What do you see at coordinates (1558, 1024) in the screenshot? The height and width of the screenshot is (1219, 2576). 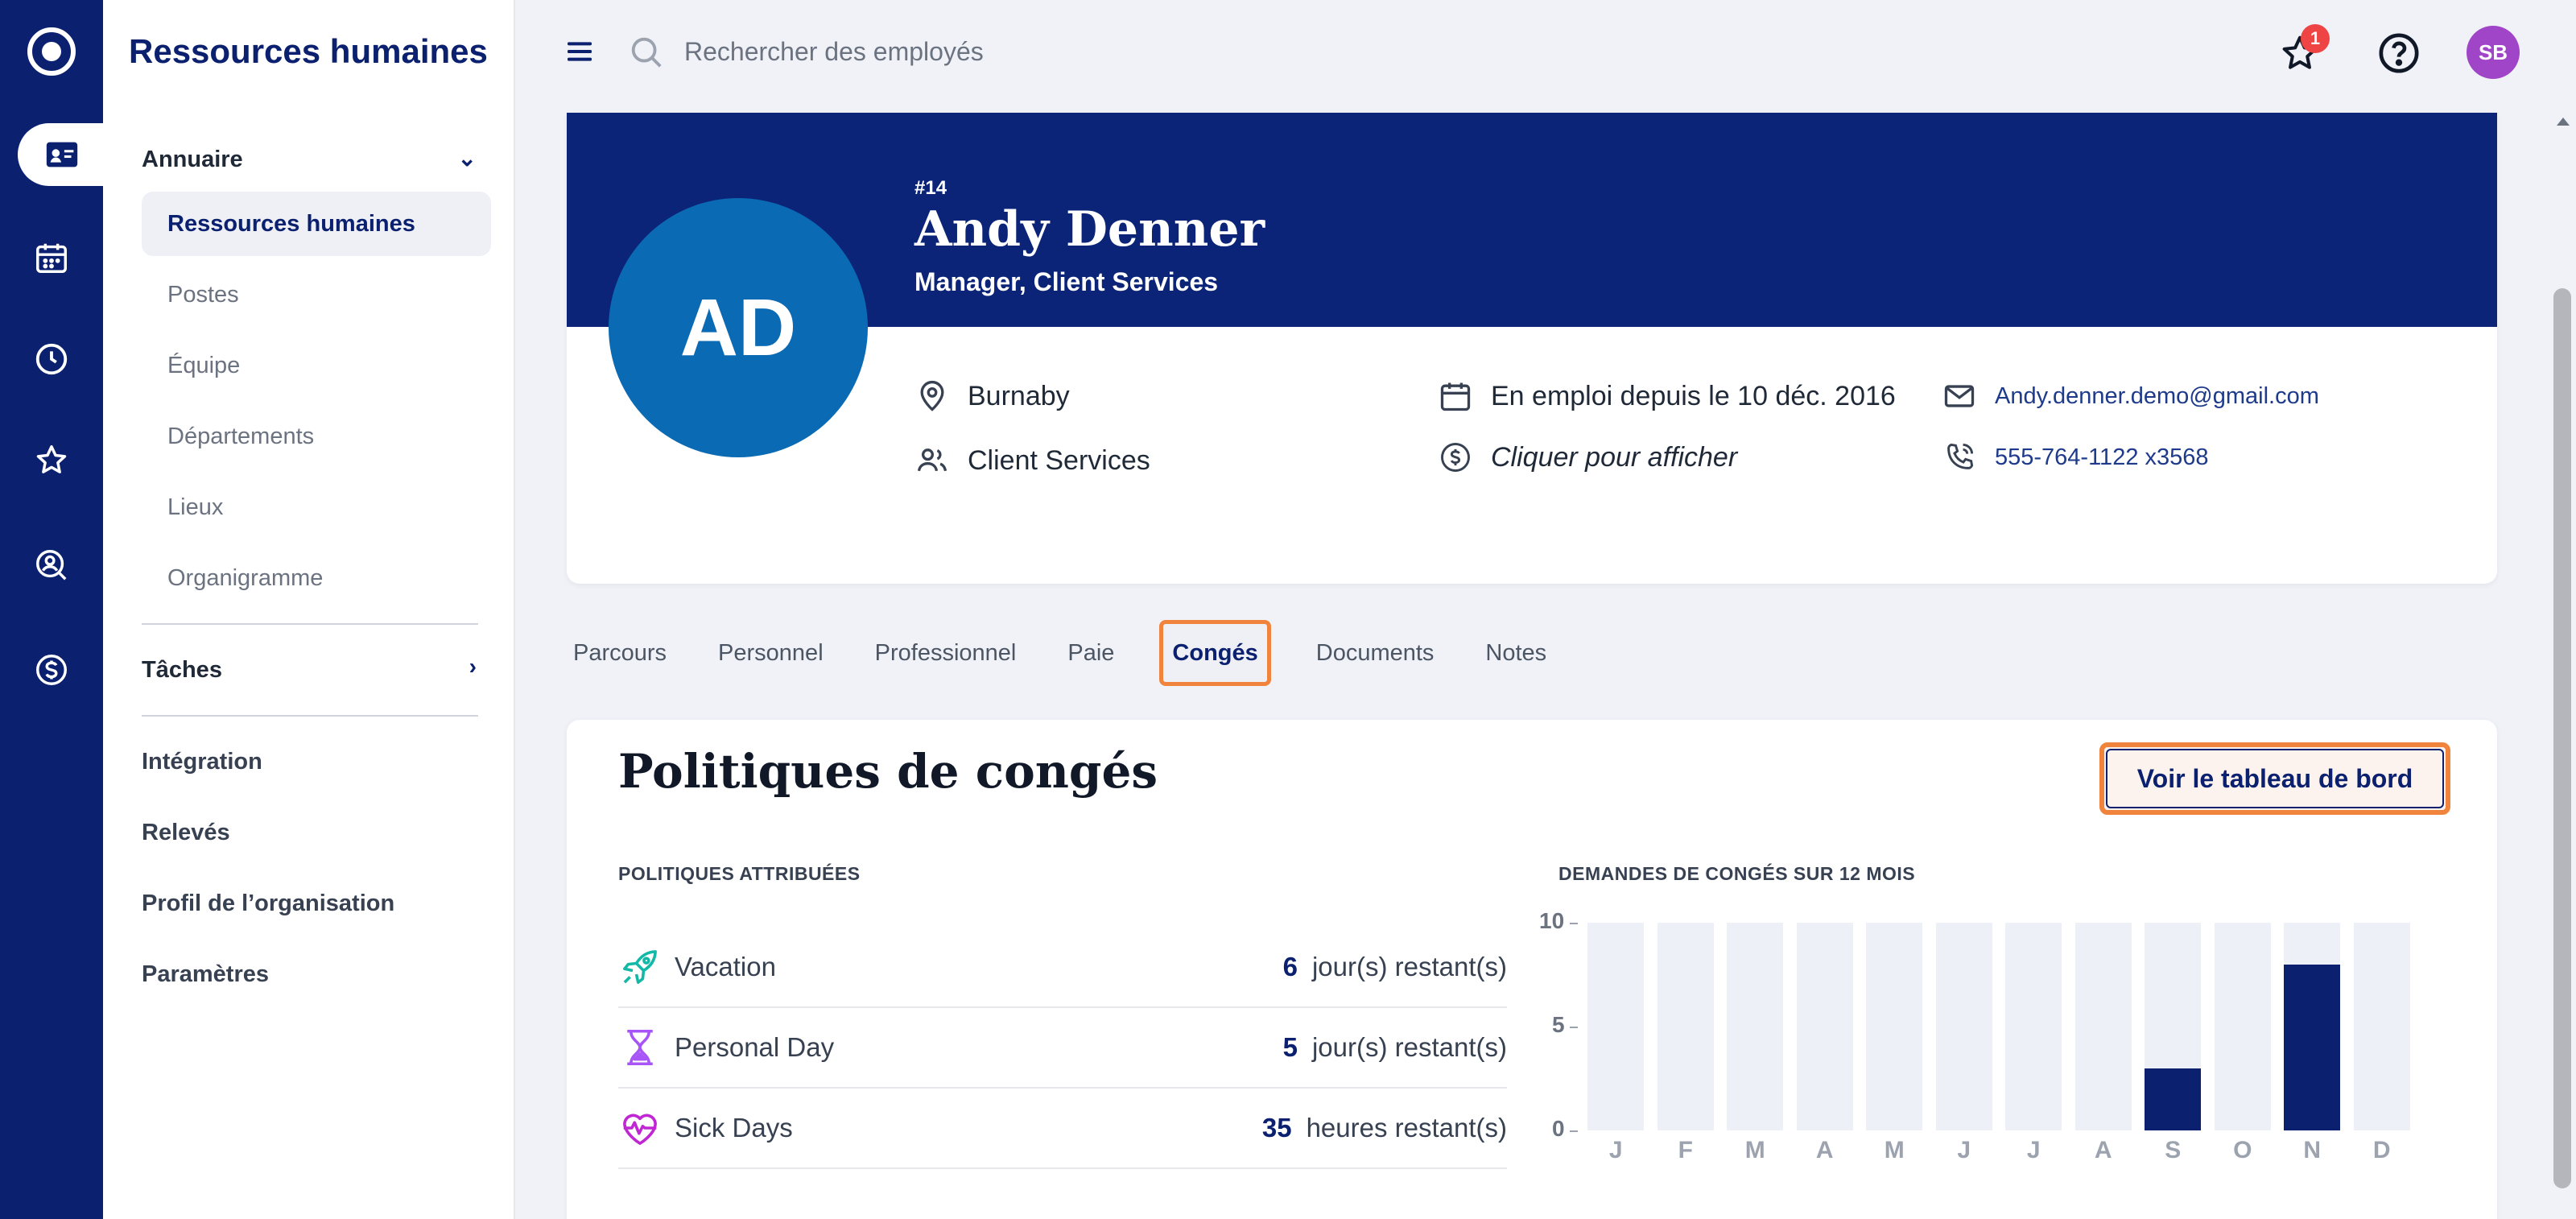 I see `y-tick-label: 5` at bounding box center [1558, 1024].